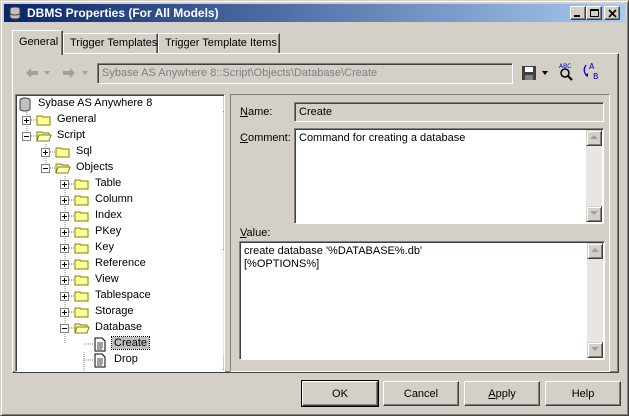 The height and width of the screenshot is (416, 629). Describe the element at coordinates (578, 13) in the screenshot. I see `minimize-button` at that location.